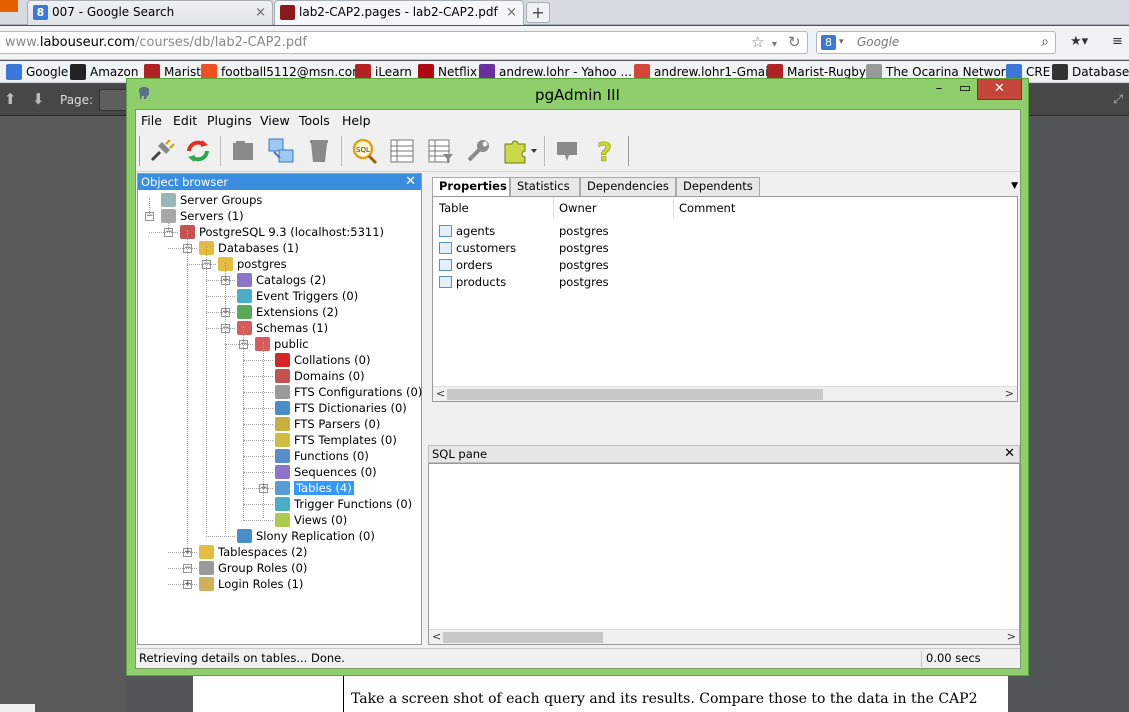 The width and height of the screenshot is (1129, 712). I want to click on tree-node: FTS Templates (0), so click(336, 440).